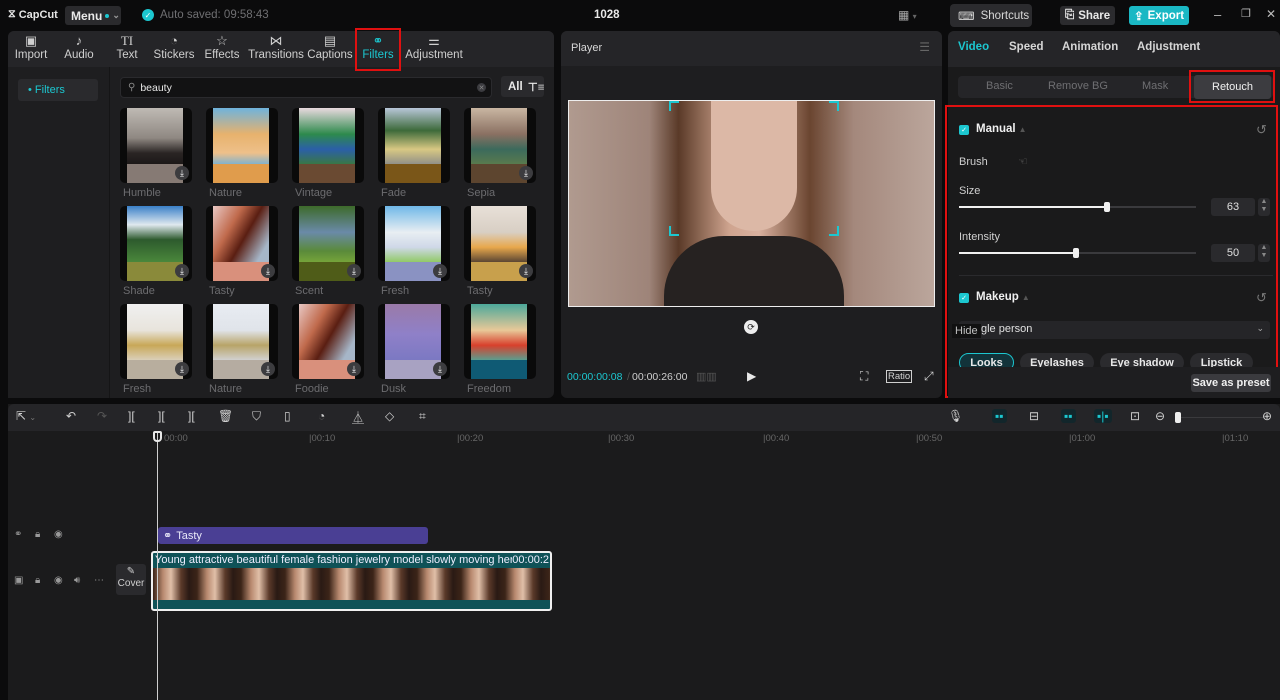 This screenshot has width=1280, height=700. What do you see at coordinates (422, 416) in the screenshot?
I see `crop-icon: ⌗` at bounding box center [422, 416].